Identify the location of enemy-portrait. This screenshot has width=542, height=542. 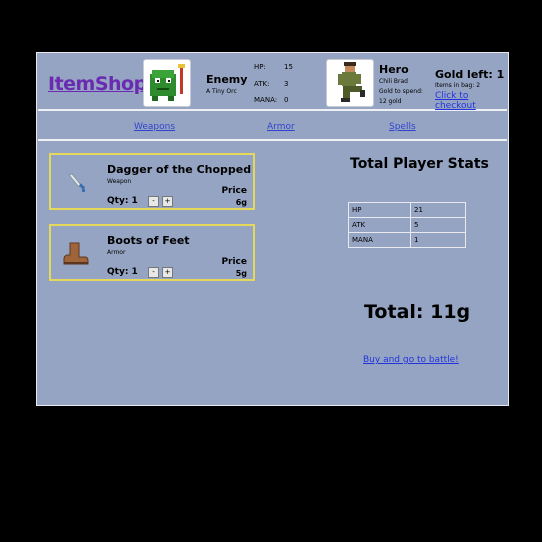
(167, 83).